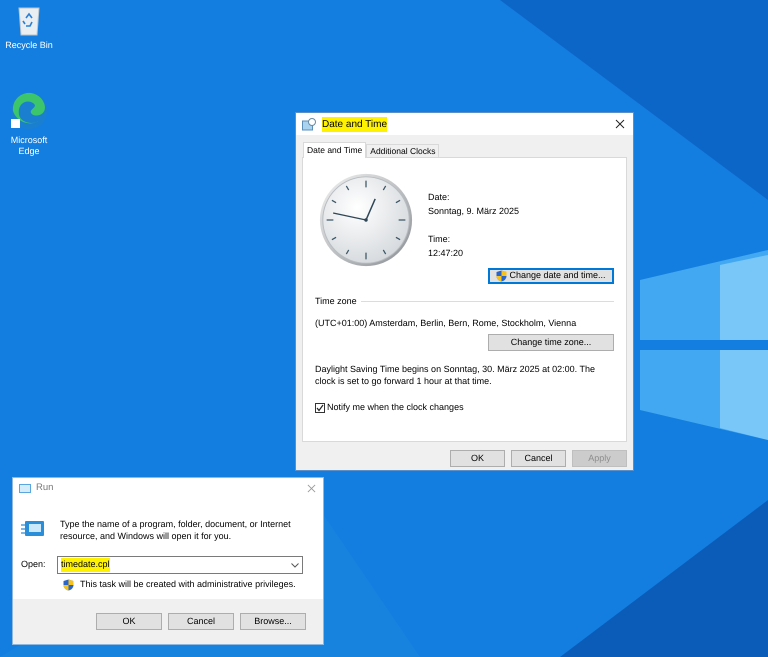  Describe the element at coordinates (440, 239) in the screenshot. I see `time-label: Time:` at that location.